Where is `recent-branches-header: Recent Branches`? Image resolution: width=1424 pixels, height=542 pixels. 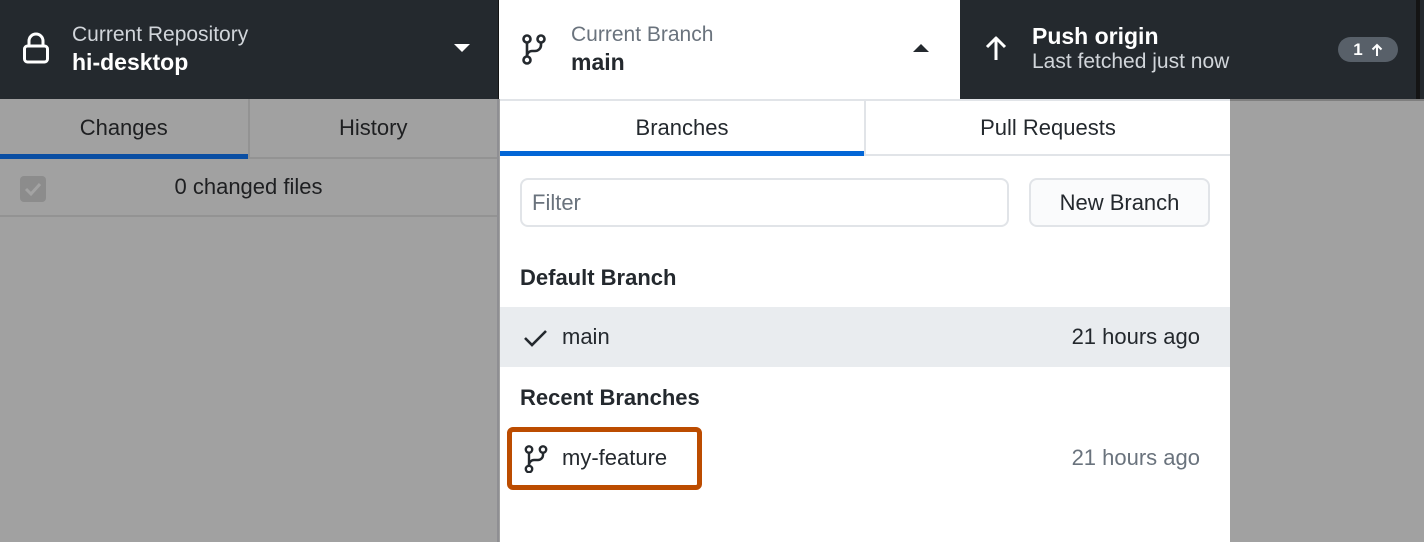
recent-branches-header: Recent Branches is located at coordinates (610, 397).